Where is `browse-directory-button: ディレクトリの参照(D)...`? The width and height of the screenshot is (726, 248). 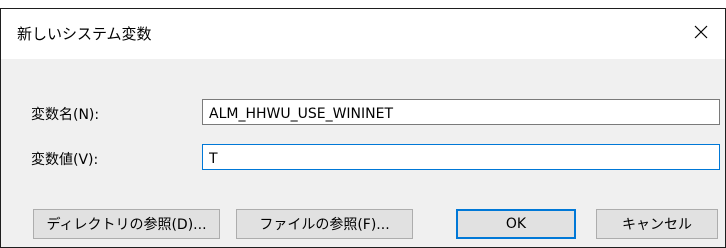
browse-directory-button: ディレクトリの参照(D)... is located at coordinates (126, 224).